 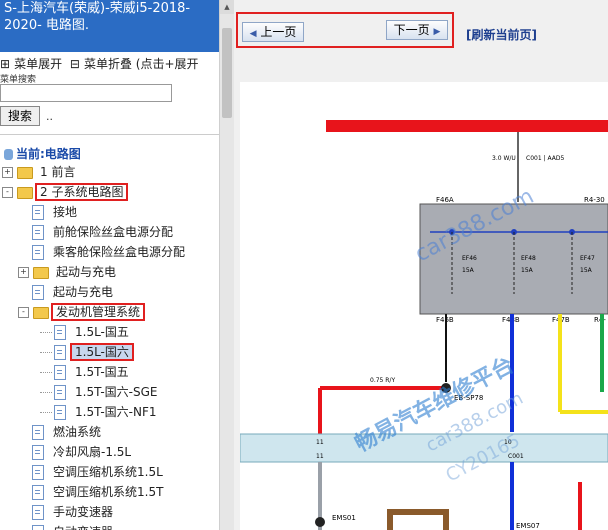 What do you see at coordinates (445, 200) in the screenshot?
I see `svg-text: F46A` at bounding box center [445, 200].